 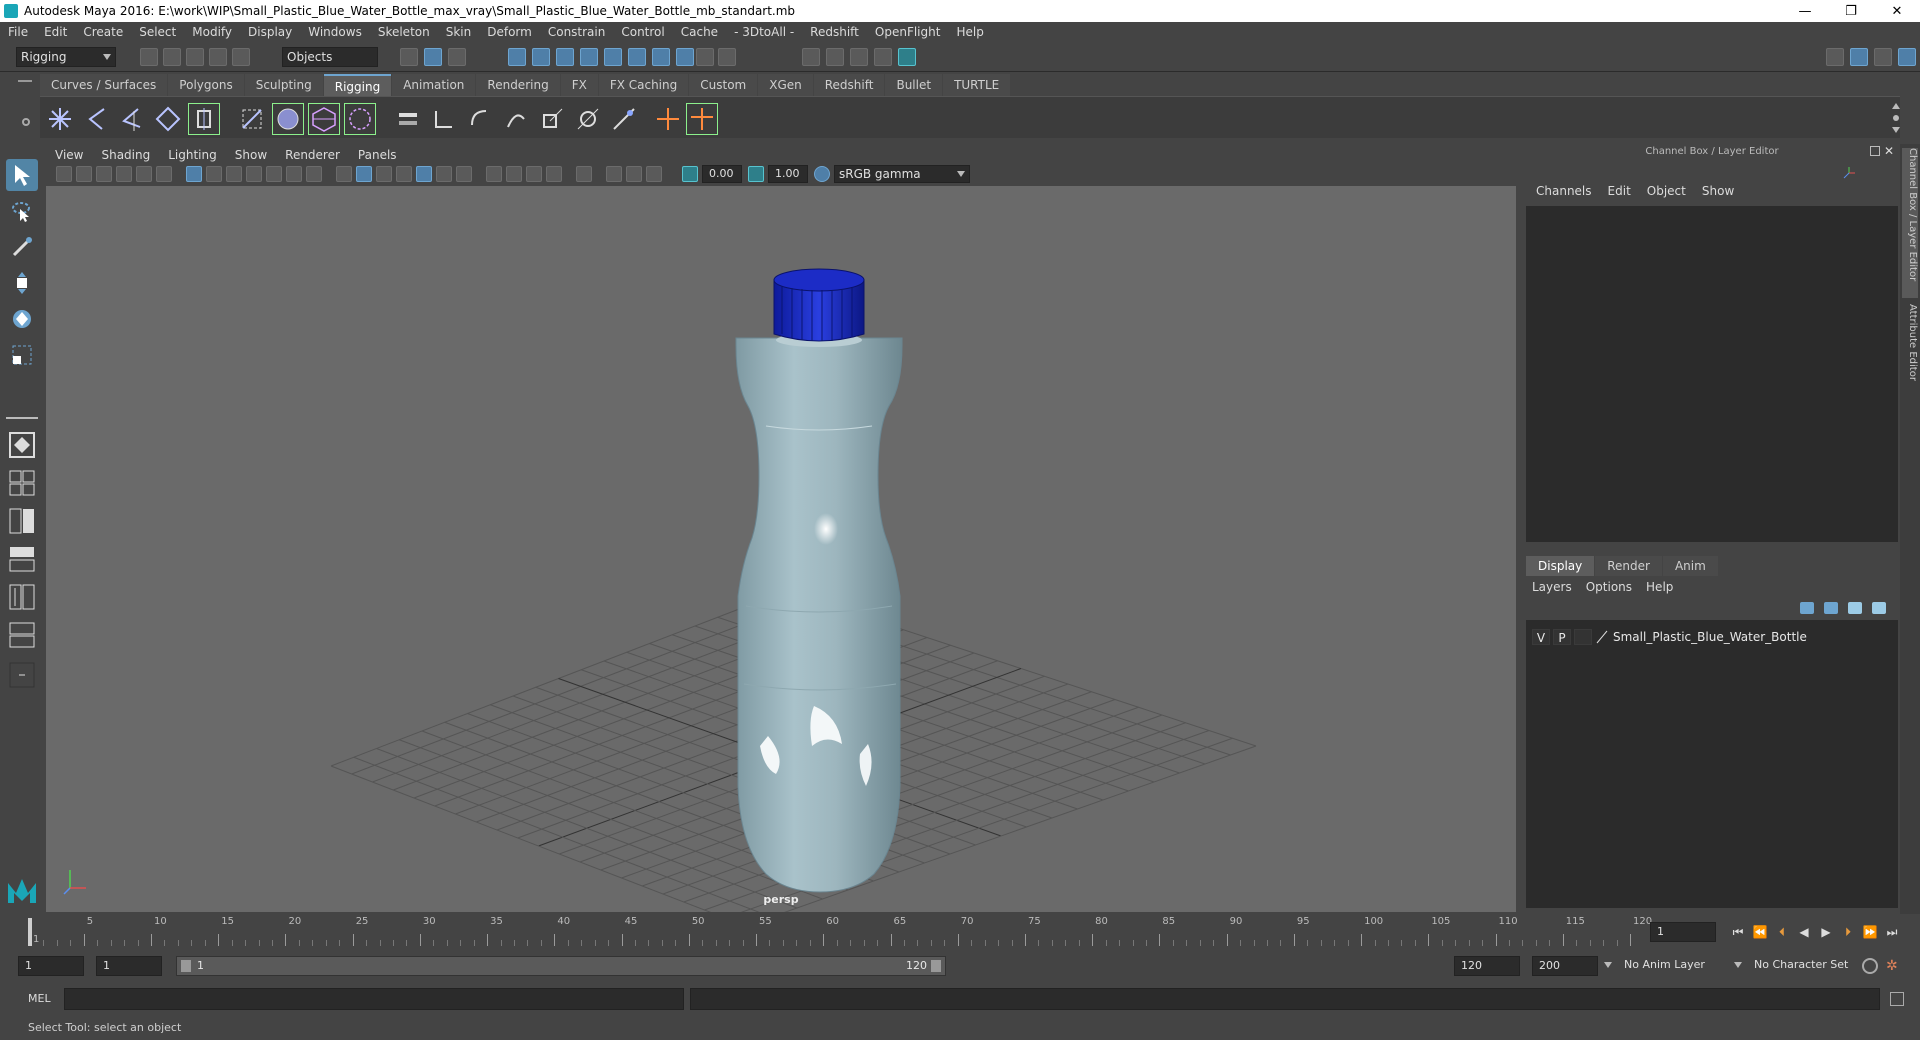 What do you see at coordinates (1608, 965) in the screenshot?
I see `chevron-down-icon` at bounding box center [1608, 965].